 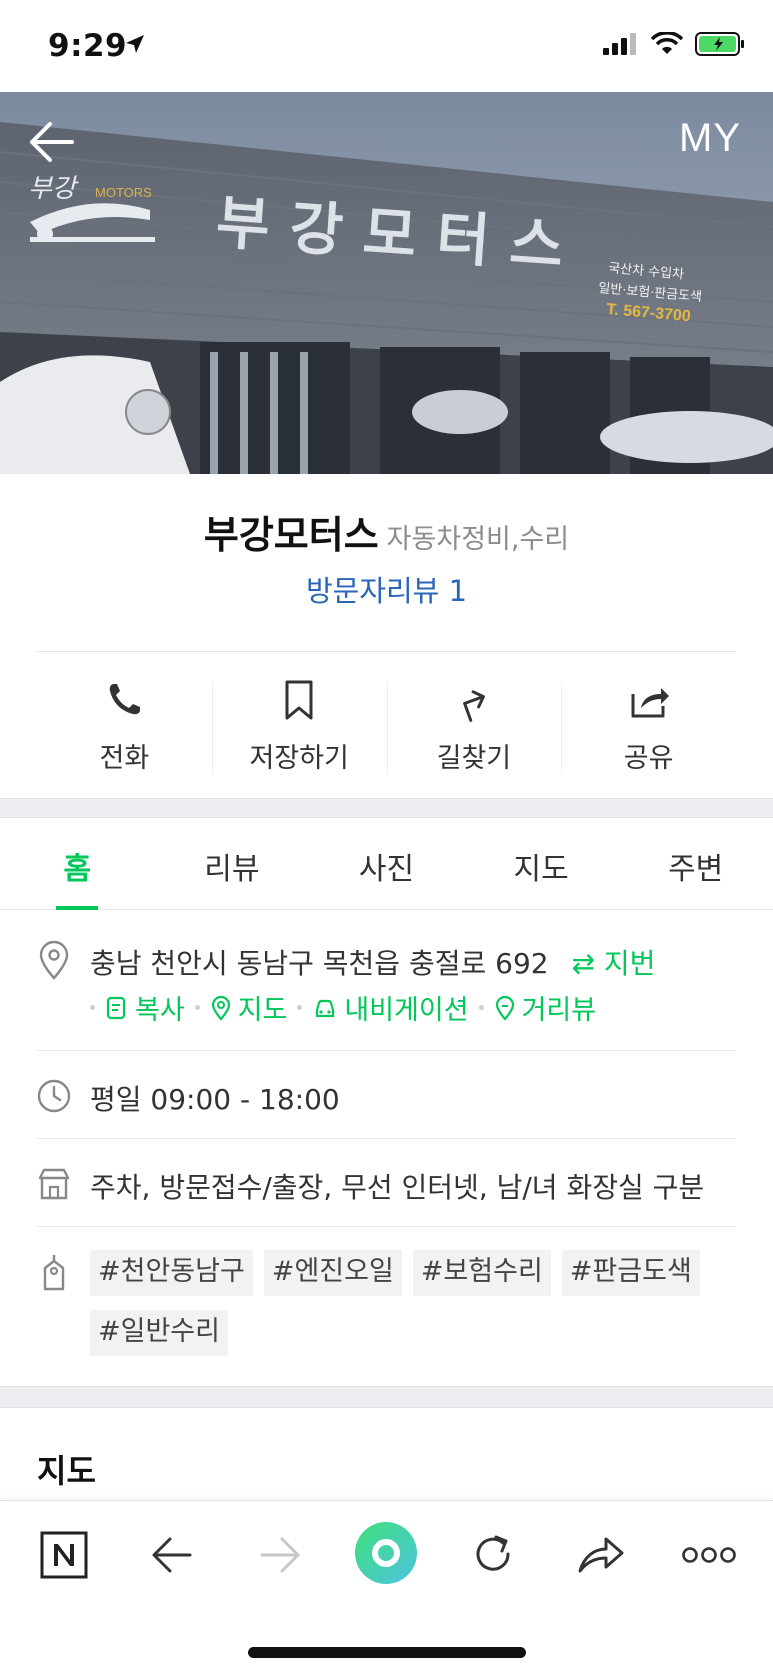 I want to click on lot-number-label: 지번, so click(x=629, y=963).